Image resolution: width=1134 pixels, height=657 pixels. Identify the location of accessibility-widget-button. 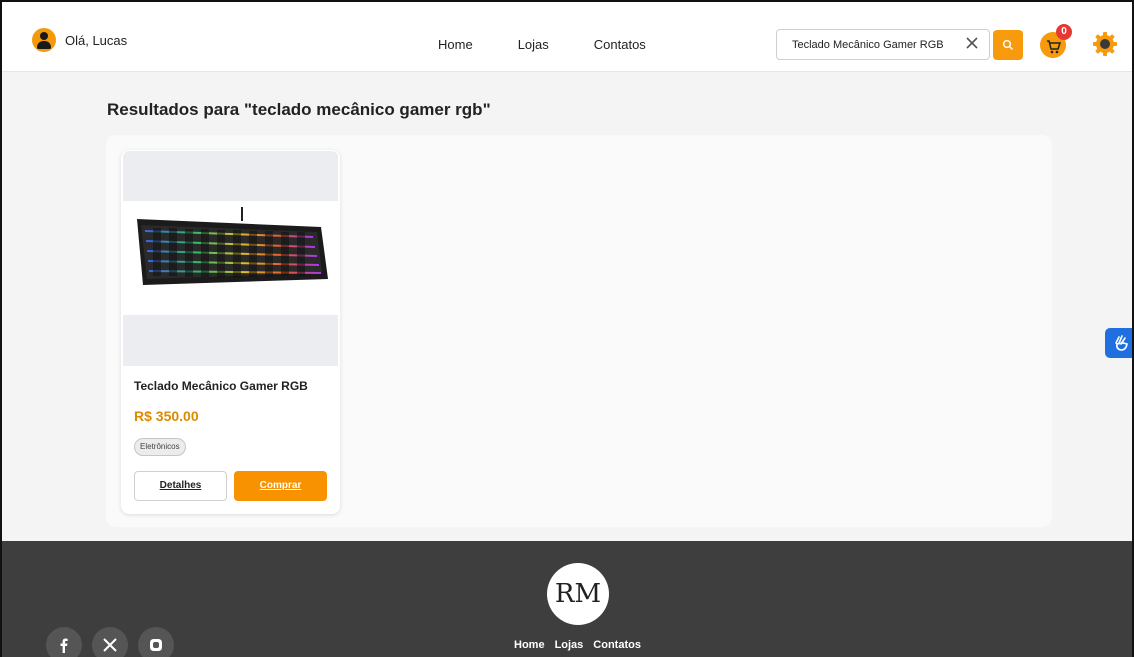
(1118, 343).